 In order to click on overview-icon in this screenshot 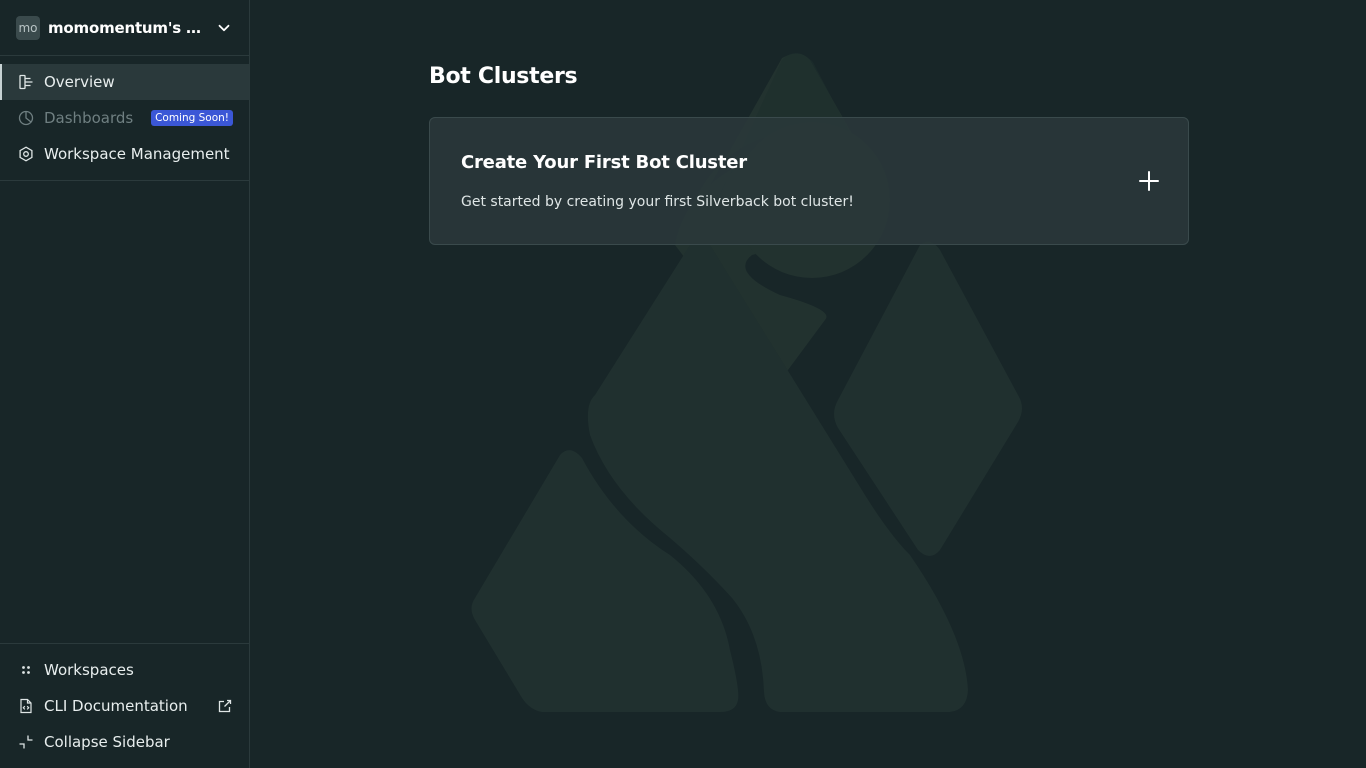, I will do `click(26, 82)`.